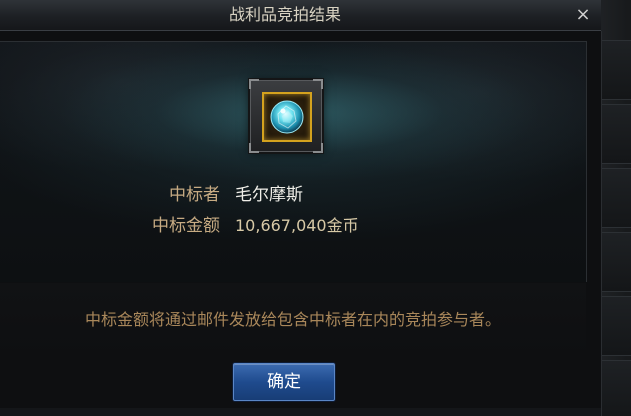 The image size is (631, 416). I want to click on dialog-title-bar: 战利品竞拍结果 ×, so click(300, 15).